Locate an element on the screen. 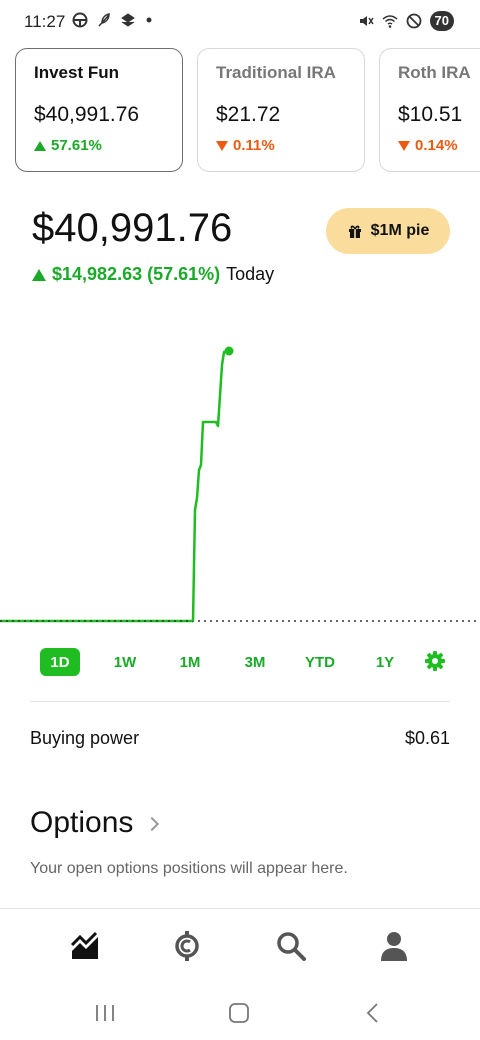 This screenshot has height=1040, width=480. tab-1w: 1W is located at coordinates (125, 662).